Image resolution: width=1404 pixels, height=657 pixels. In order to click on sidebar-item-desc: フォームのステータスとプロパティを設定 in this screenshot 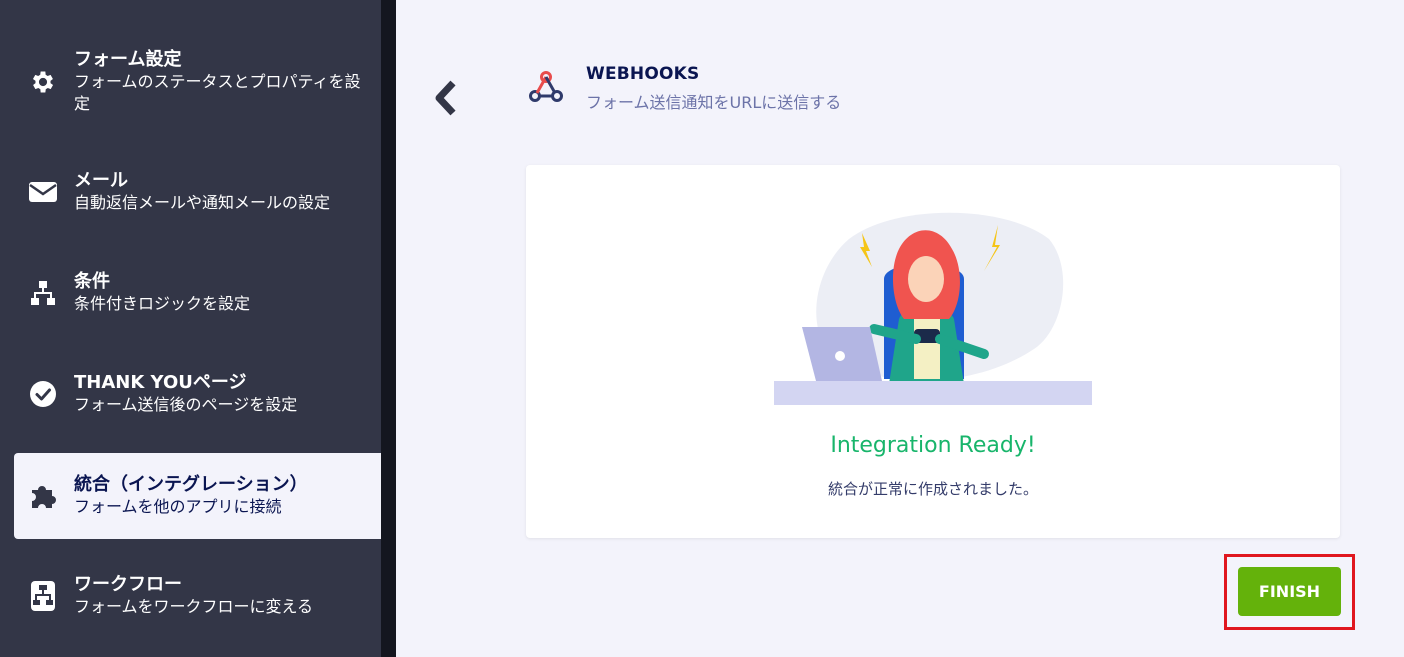, I will do `click(217, 92)`.